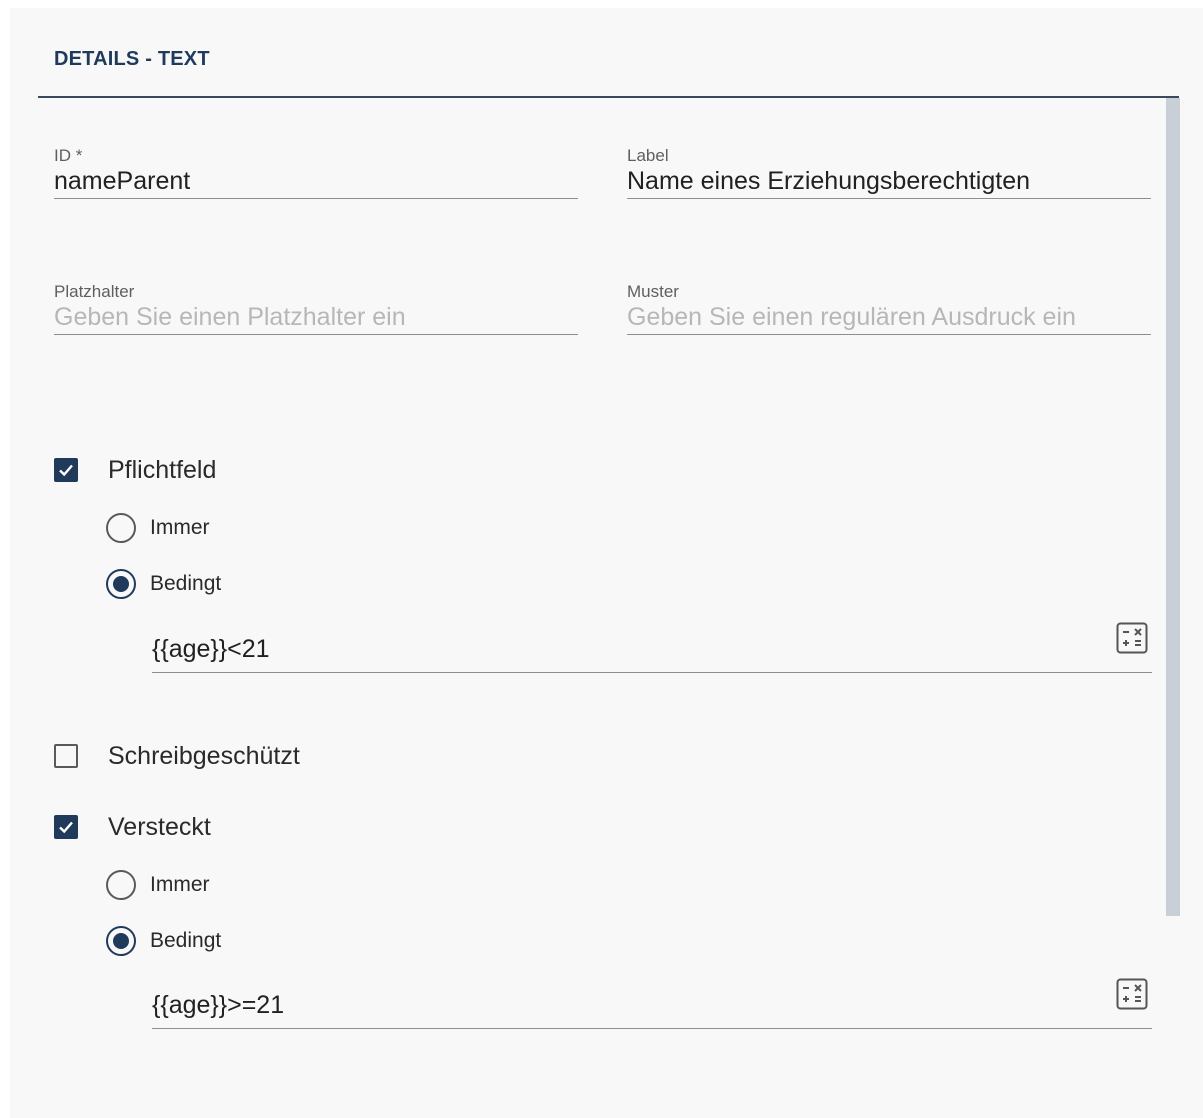  Describe the element at coordinates (121, 885) in the screenshot. I see `hidden-radio-always` at that location.